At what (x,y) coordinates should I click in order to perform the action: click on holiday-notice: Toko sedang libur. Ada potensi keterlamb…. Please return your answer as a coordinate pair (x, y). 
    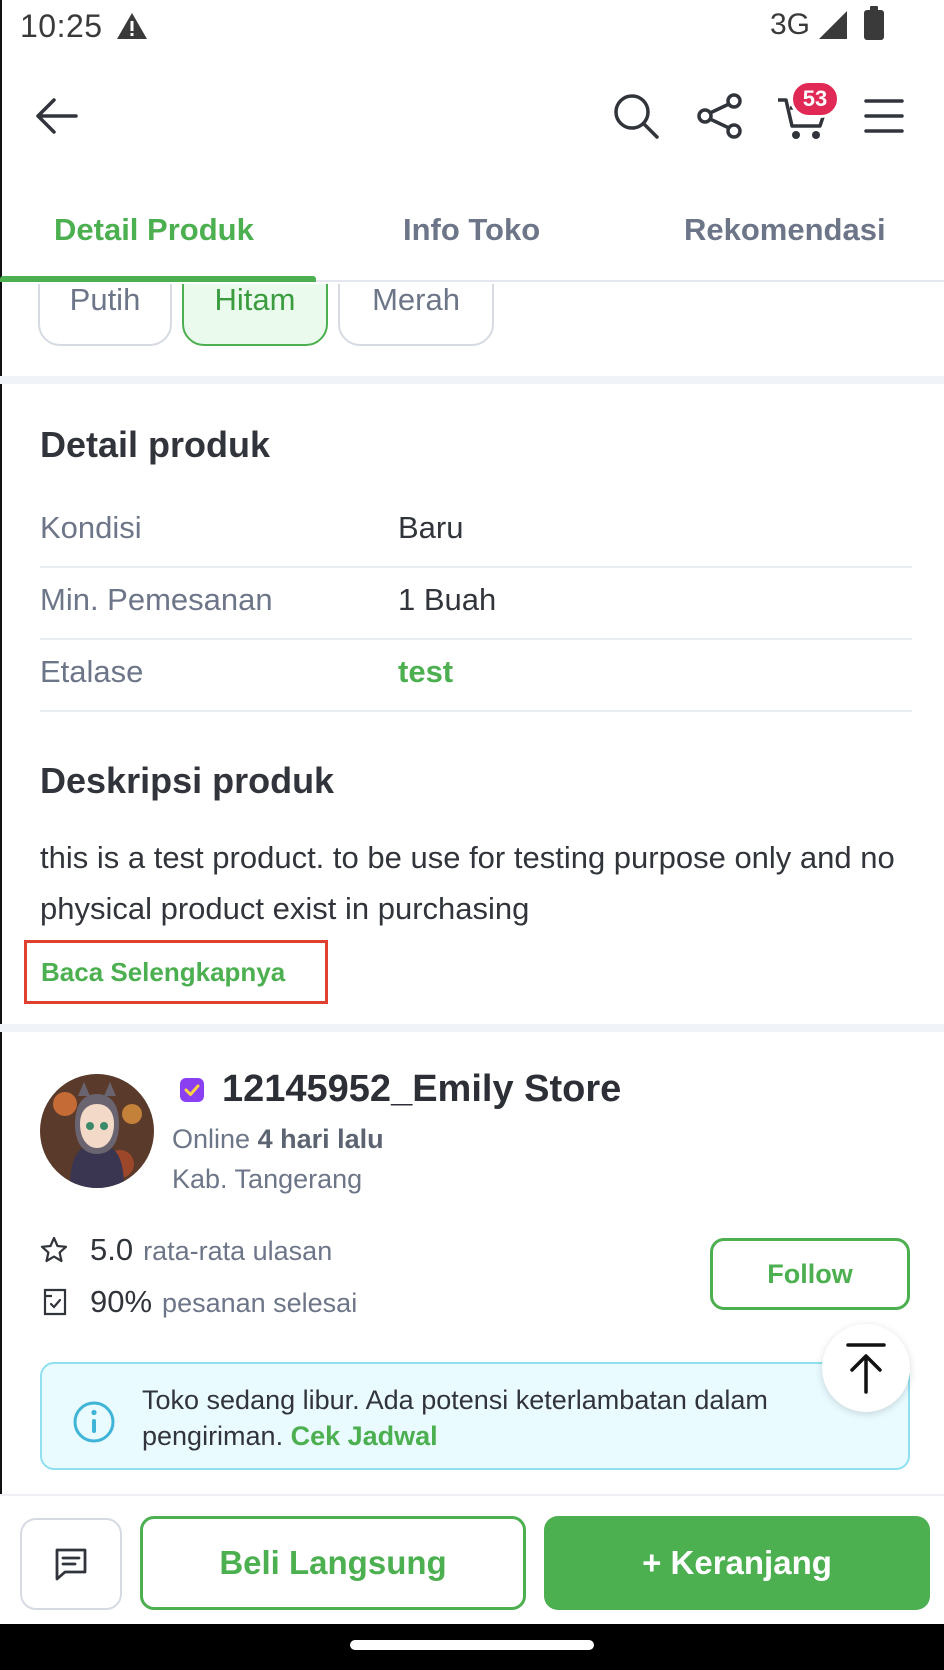
    Looking at the image, I should click on (475, 1416).